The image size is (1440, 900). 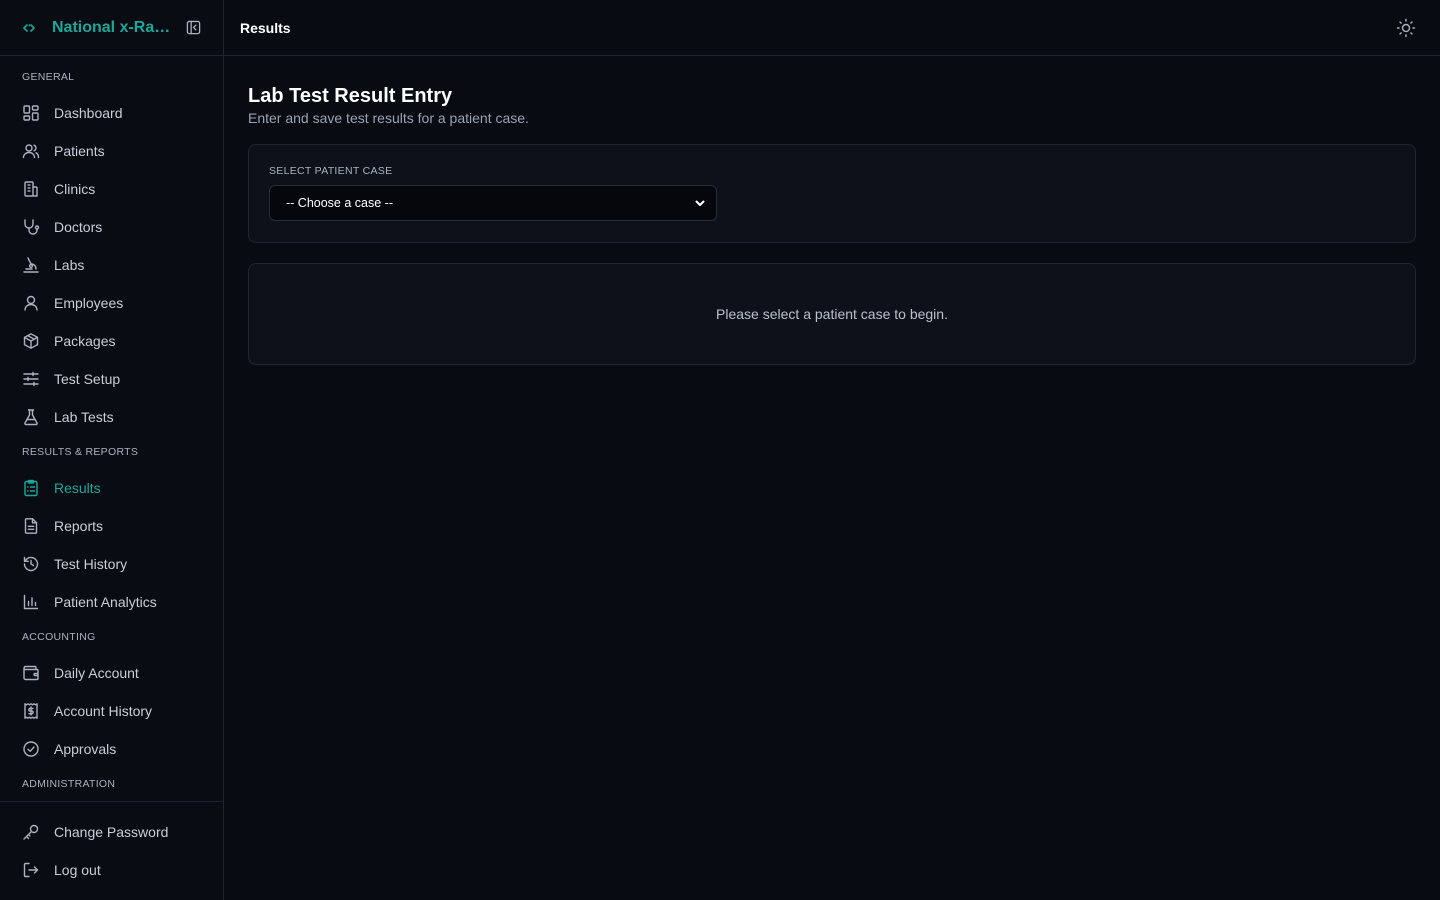 I want to click on sidebar-item-approvals: Approvals, so click(x=111, y=749).